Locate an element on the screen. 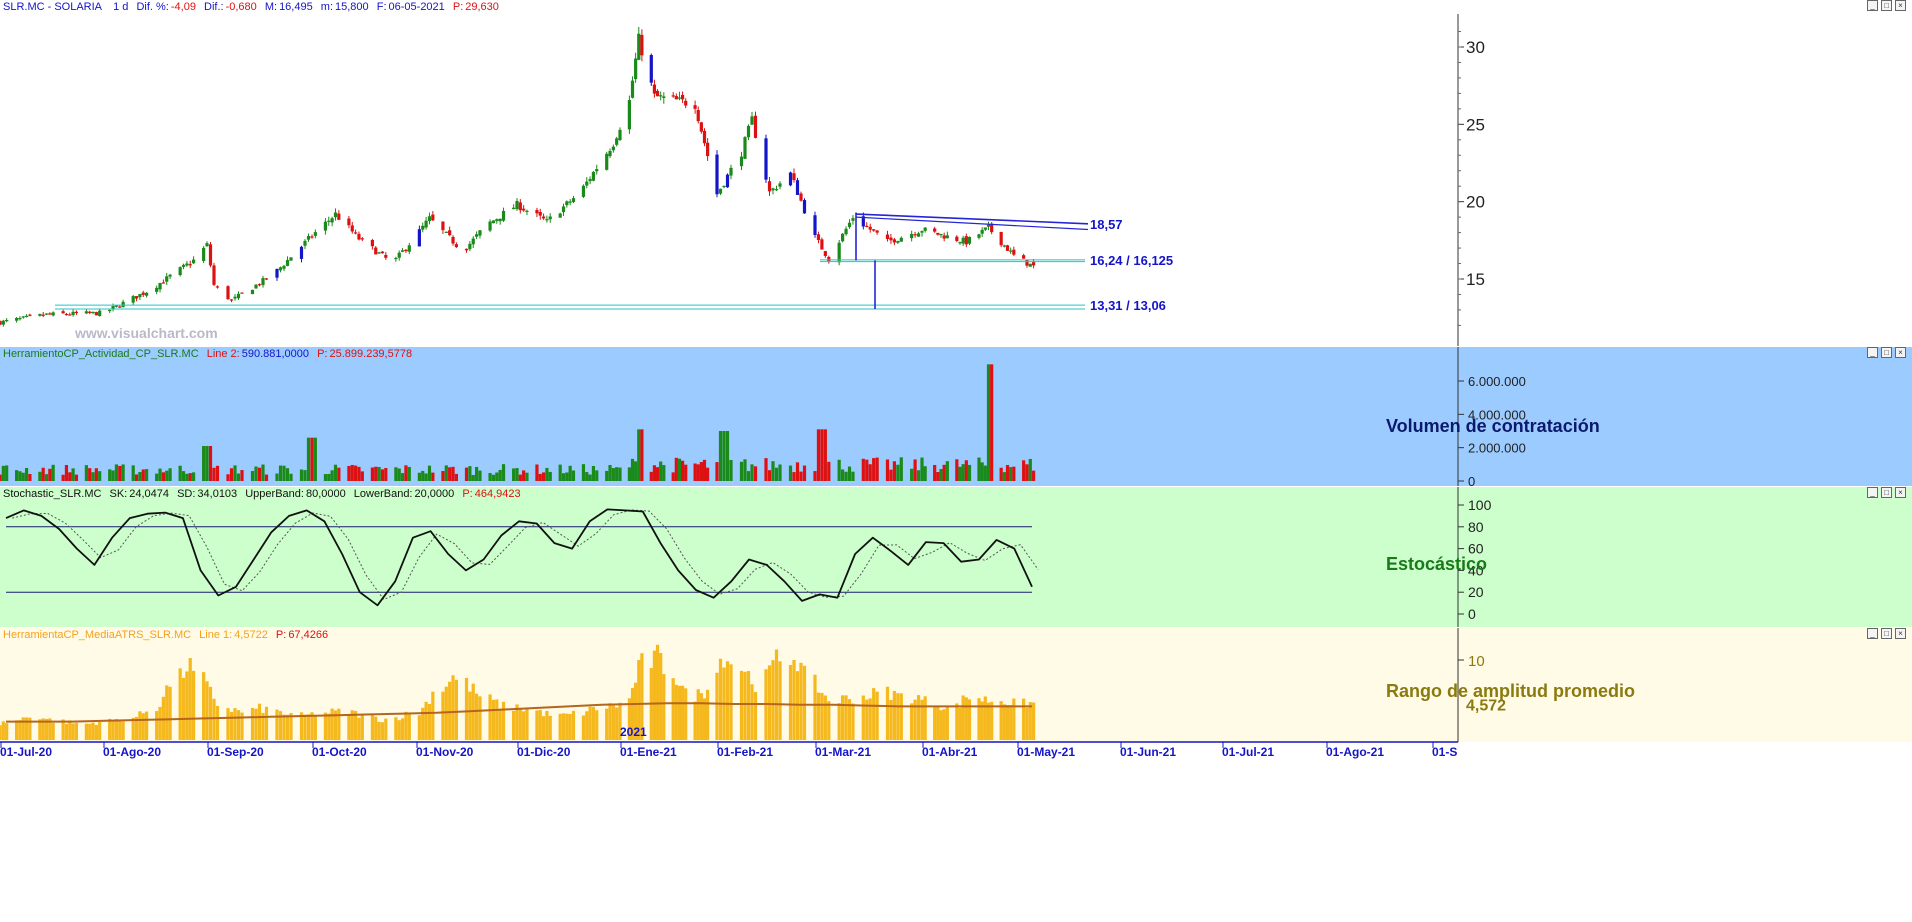 Image resolution: width=1912 pixels, height=922 pixels. price-window-controls: _ □ × is located at coordinates (1885, 6).